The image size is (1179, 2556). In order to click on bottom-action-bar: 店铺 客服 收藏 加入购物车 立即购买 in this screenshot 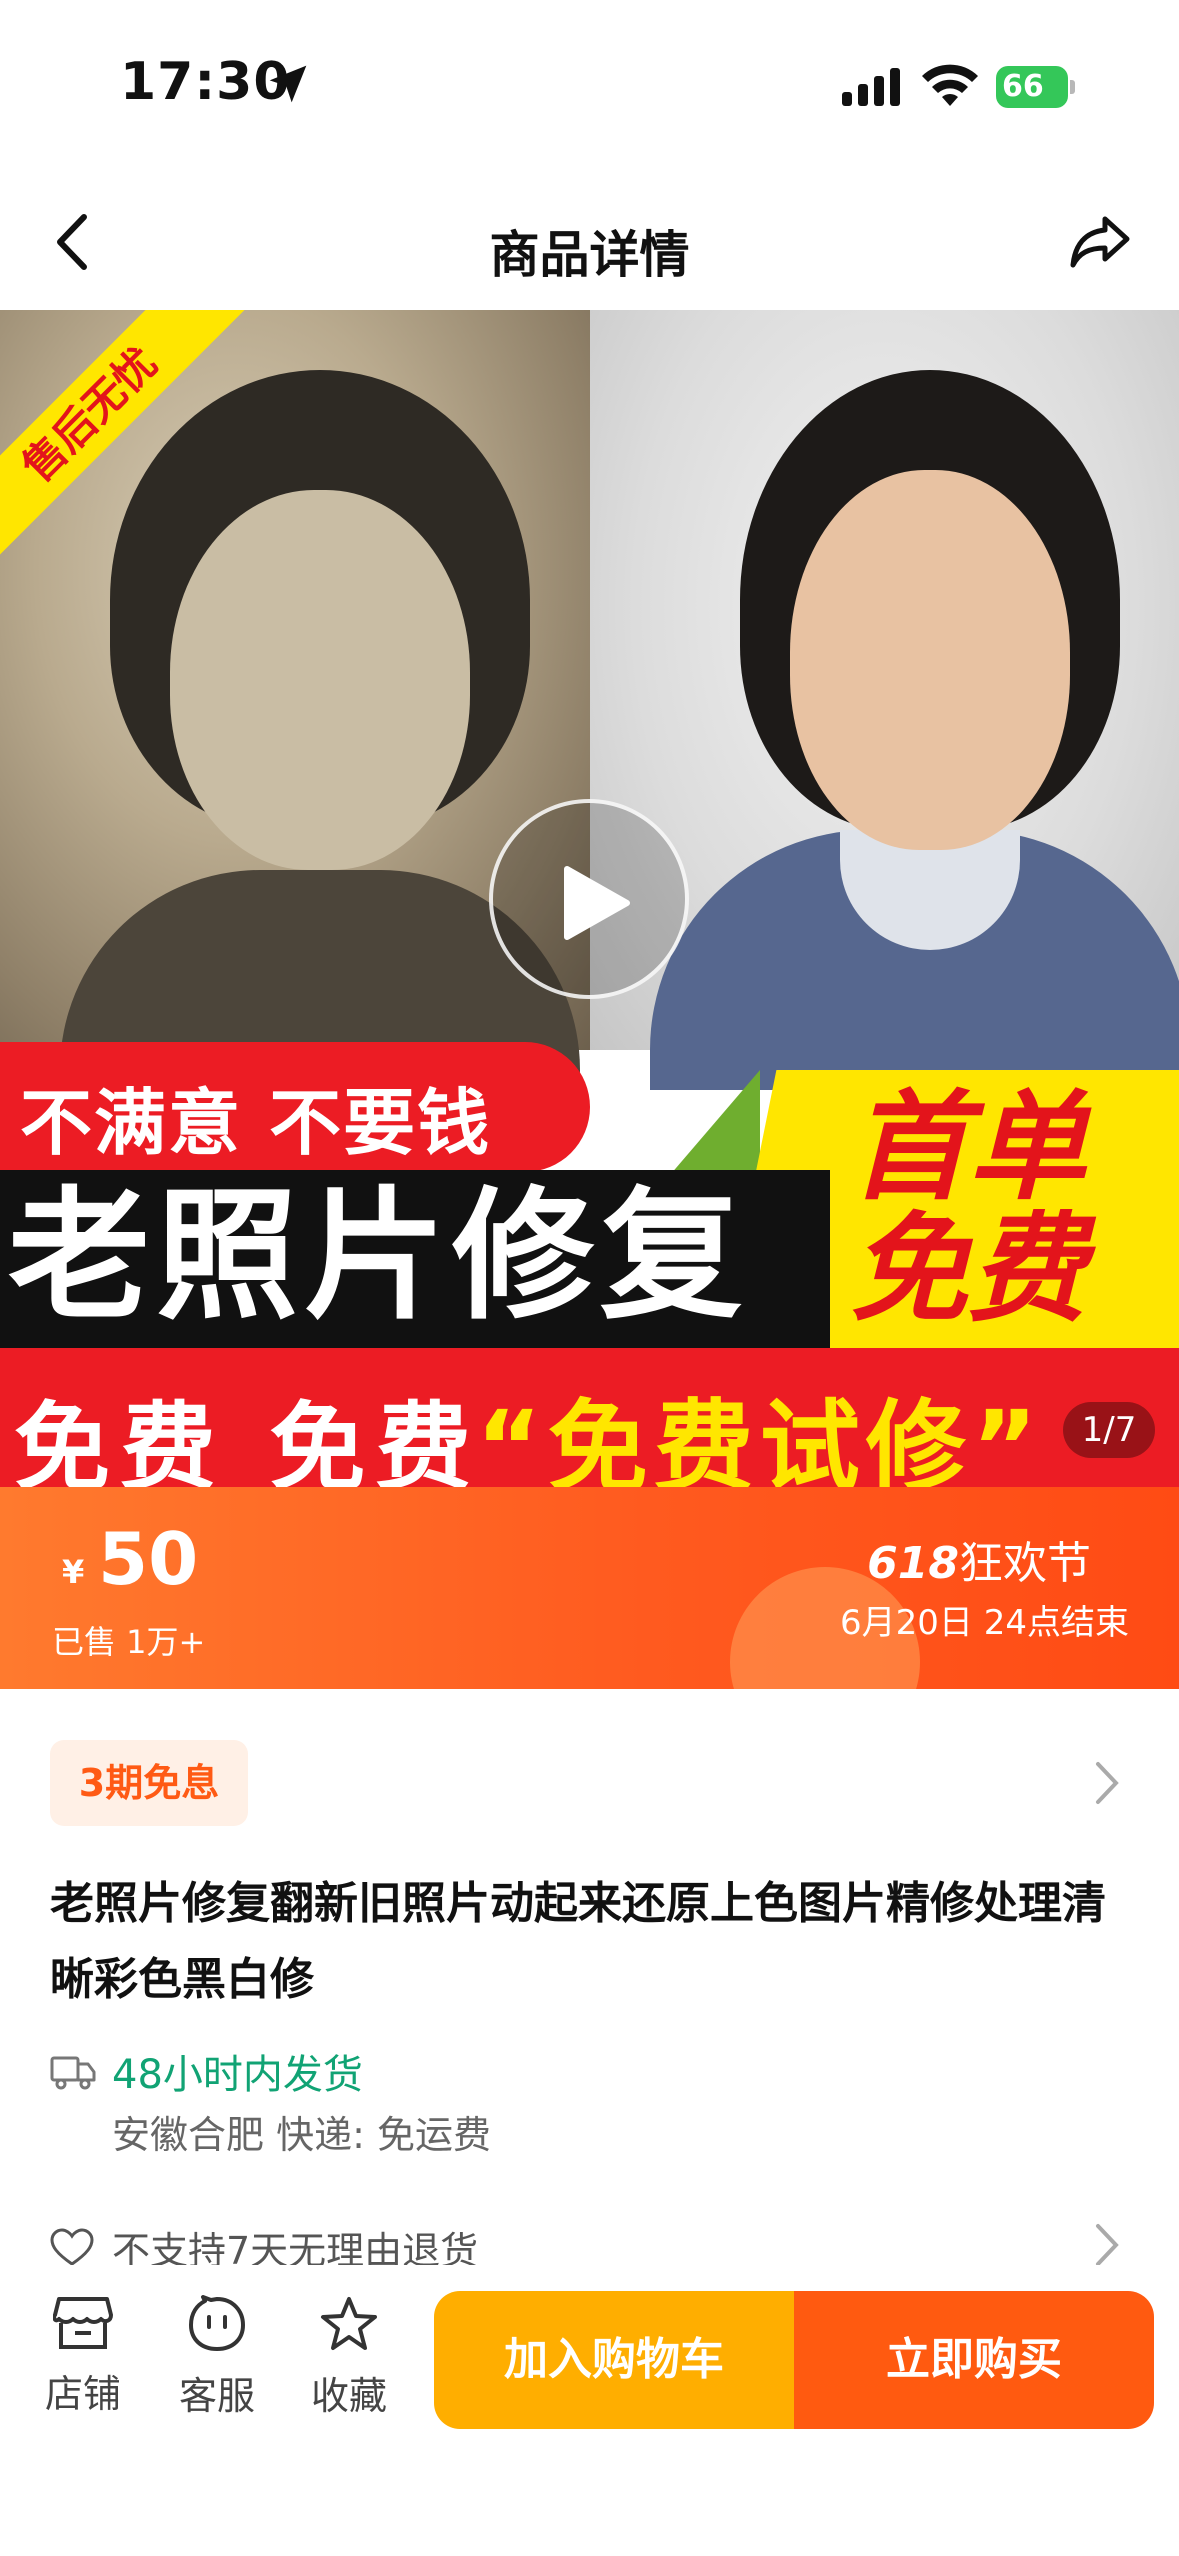, I will do `click(589, 2410)`.